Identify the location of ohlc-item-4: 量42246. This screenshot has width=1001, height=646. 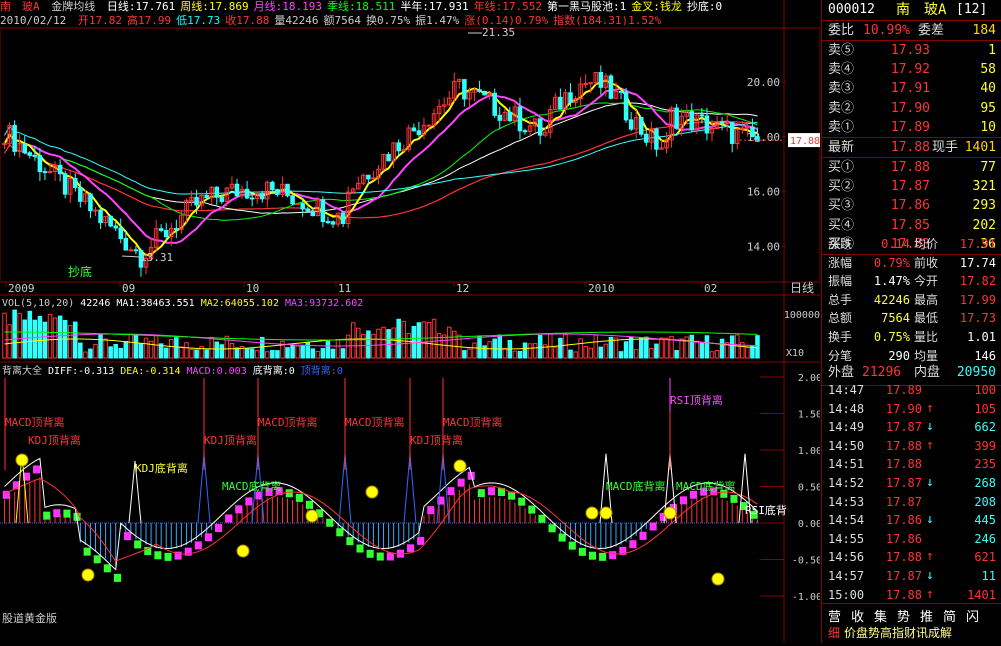
(296, 20).